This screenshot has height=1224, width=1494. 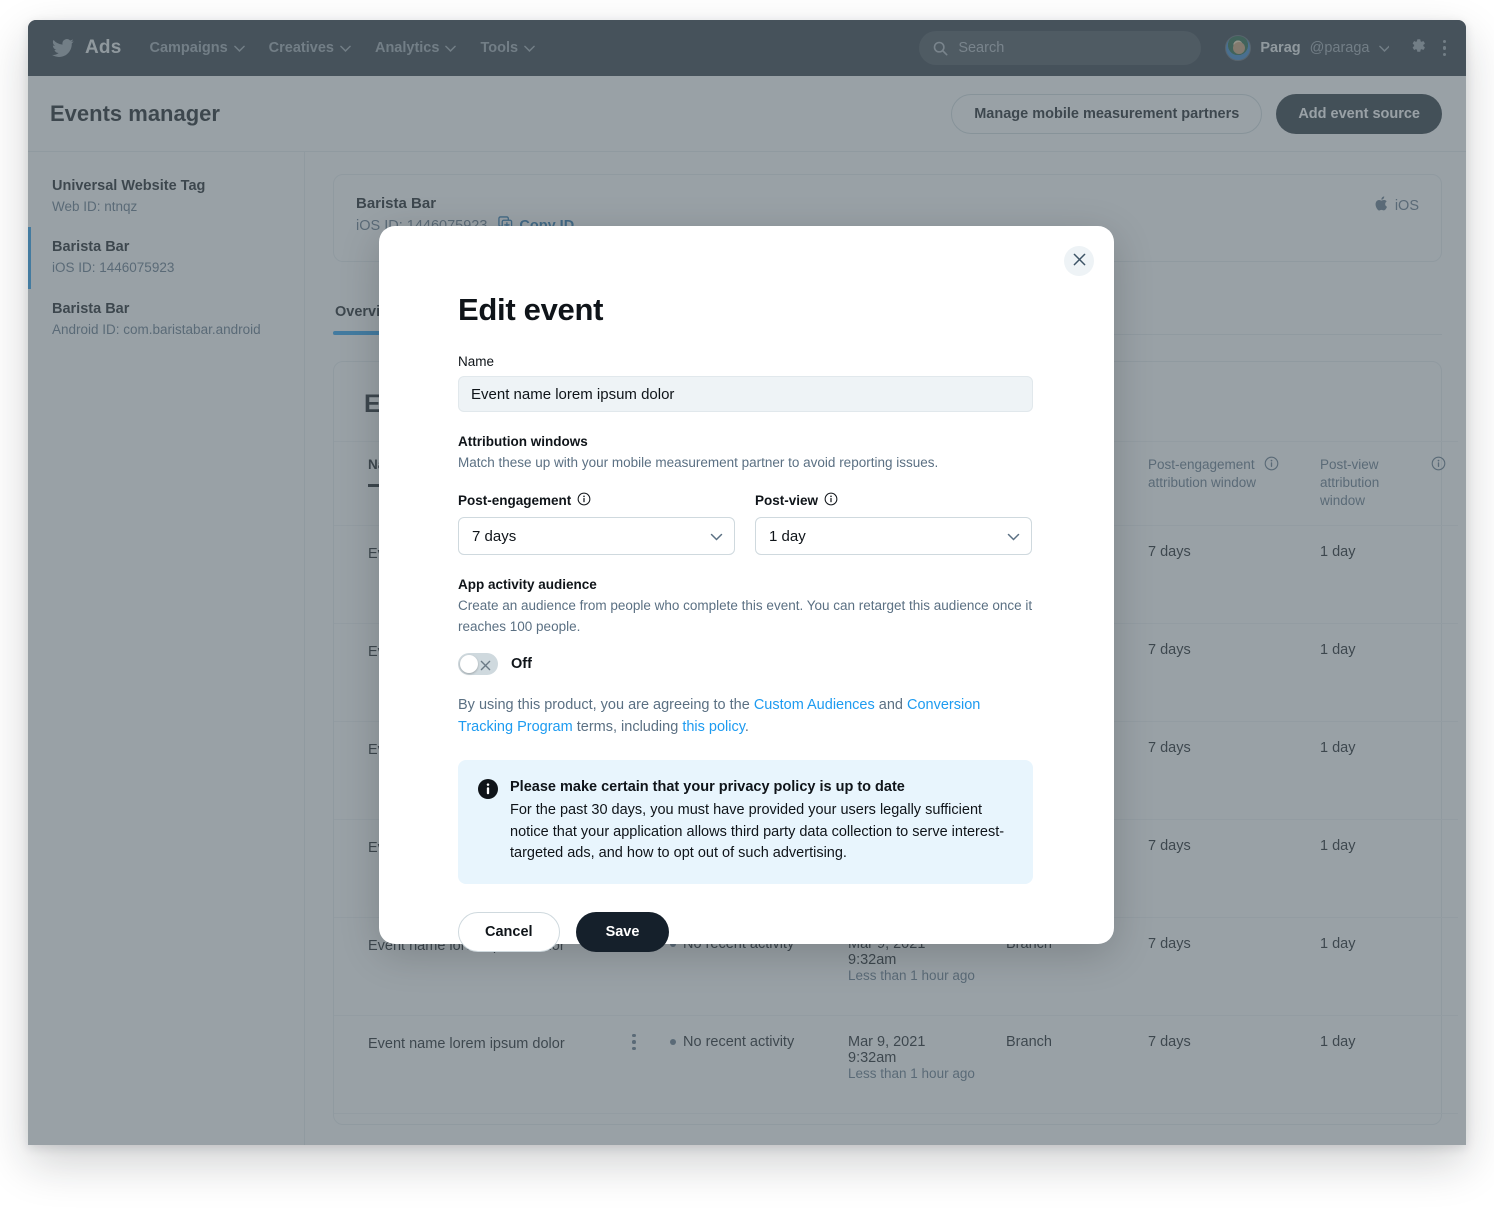 I want to click on cancel-button: Cancel, so click(x=509, y=931).